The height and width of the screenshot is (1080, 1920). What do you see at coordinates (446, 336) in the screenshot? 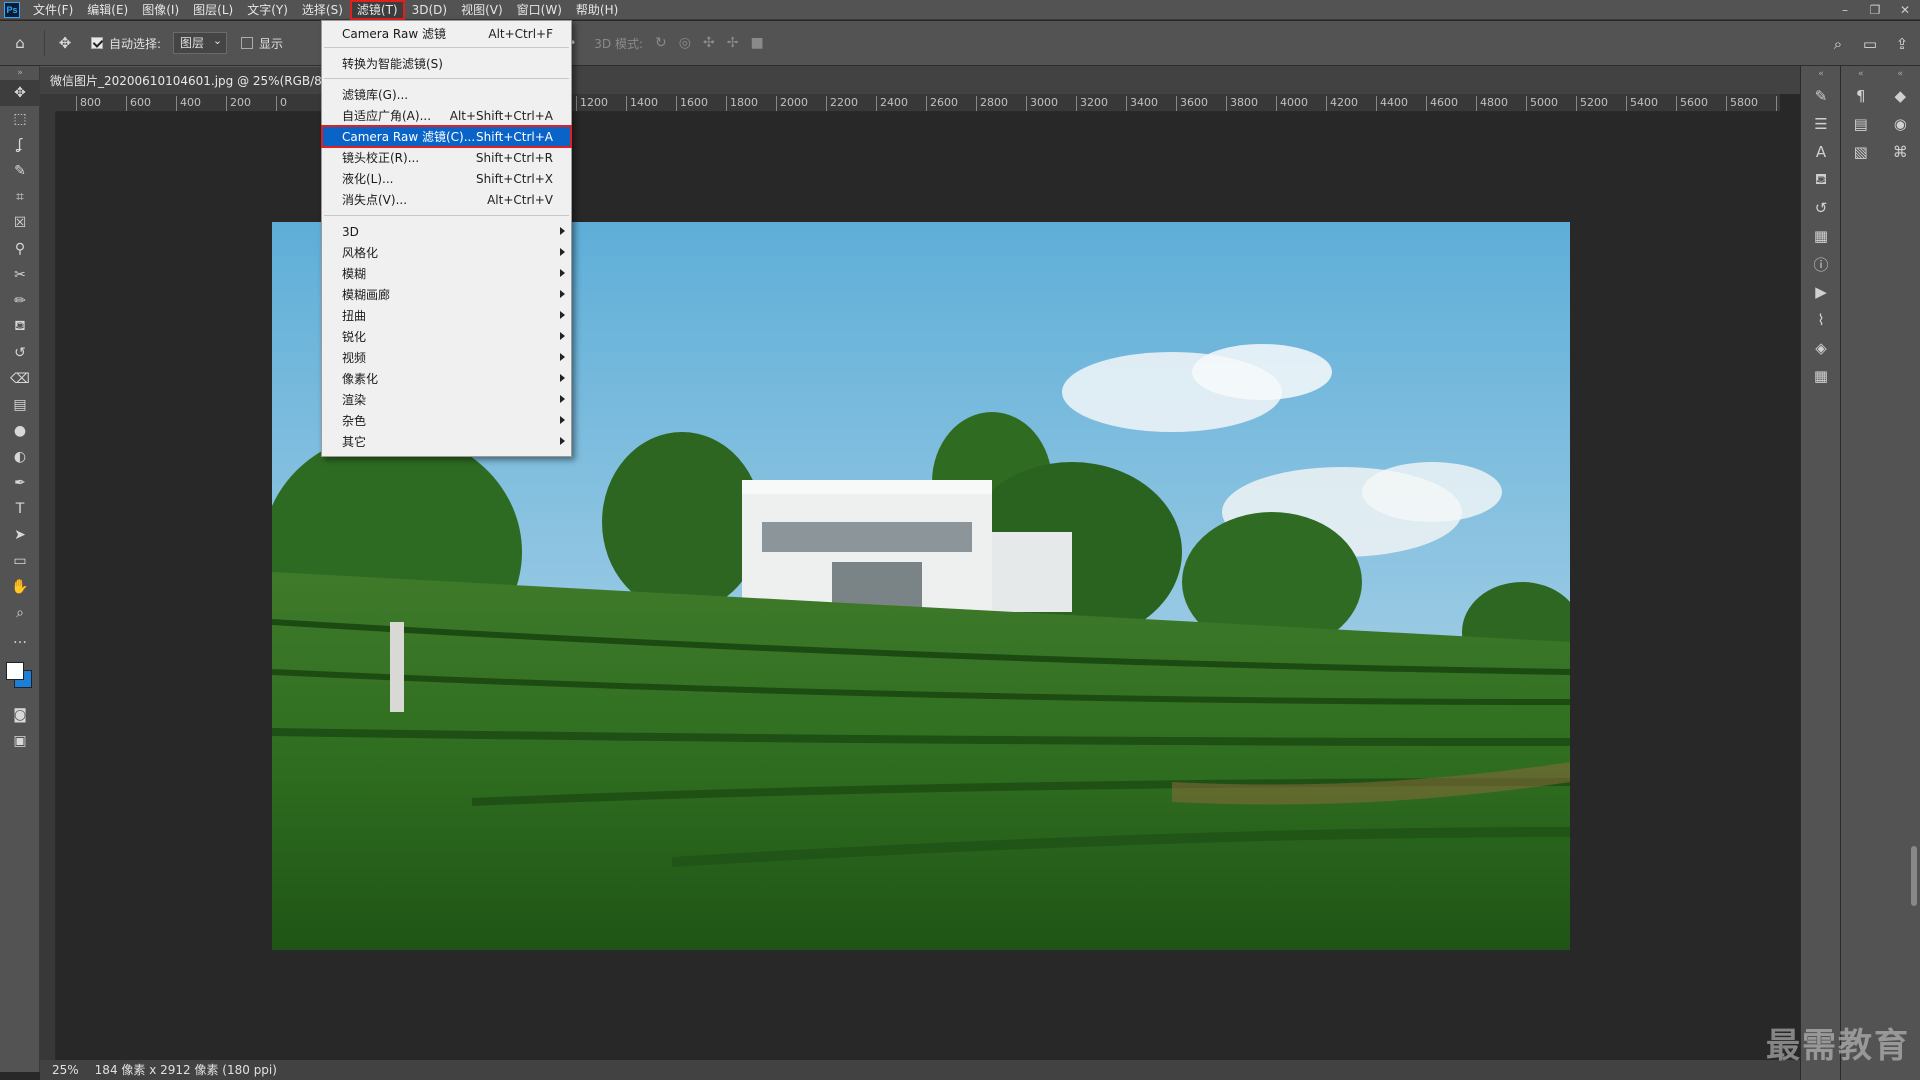
I see `menu-item-sharpen: 锐化` at bounding box center [446, 336].